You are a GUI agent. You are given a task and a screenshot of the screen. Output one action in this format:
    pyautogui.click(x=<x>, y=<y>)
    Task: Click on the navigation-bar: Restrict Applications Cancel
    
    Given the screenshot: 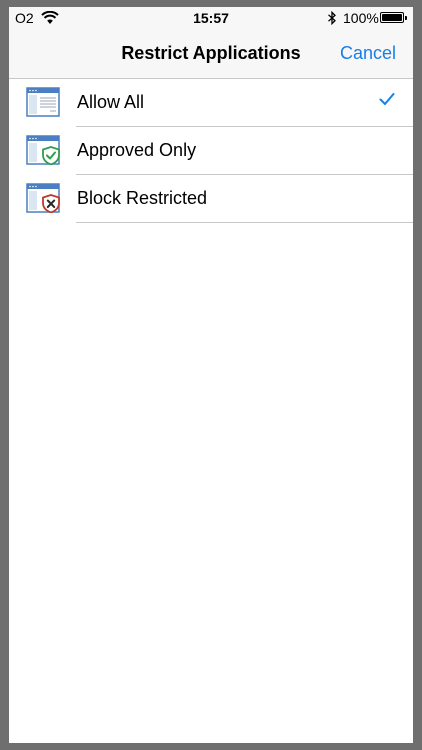 What is the action you would take?
    pyautogui.click(x=211, y=55)
    